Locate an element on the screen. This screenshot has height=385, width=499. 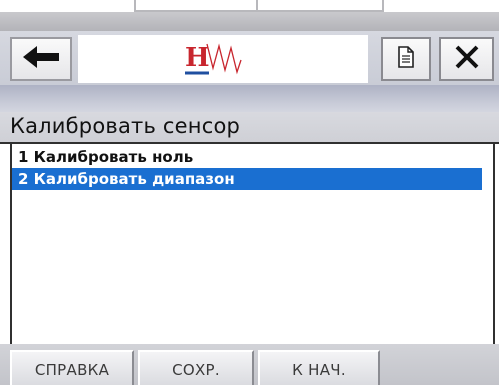
softkey-bar: СПРАВКА СОХР. К НАЧ. is located at coordinates (249, 364).